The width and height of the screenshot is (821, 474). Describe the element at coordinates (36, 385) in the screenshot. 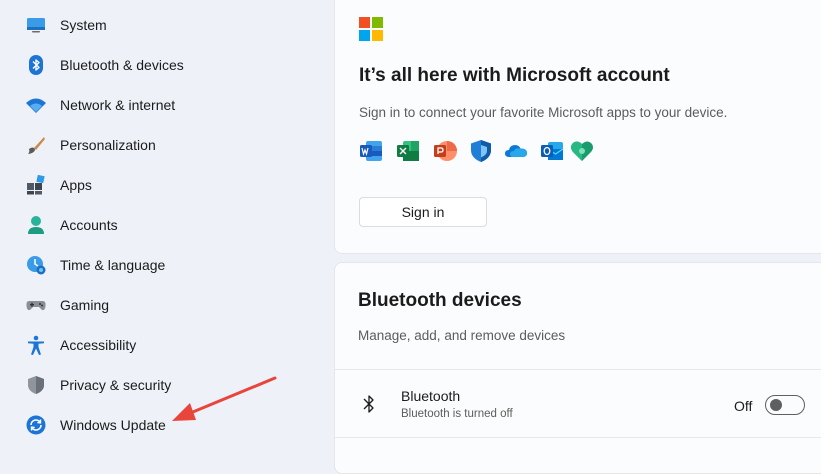

I see `shield-icon` at that location.